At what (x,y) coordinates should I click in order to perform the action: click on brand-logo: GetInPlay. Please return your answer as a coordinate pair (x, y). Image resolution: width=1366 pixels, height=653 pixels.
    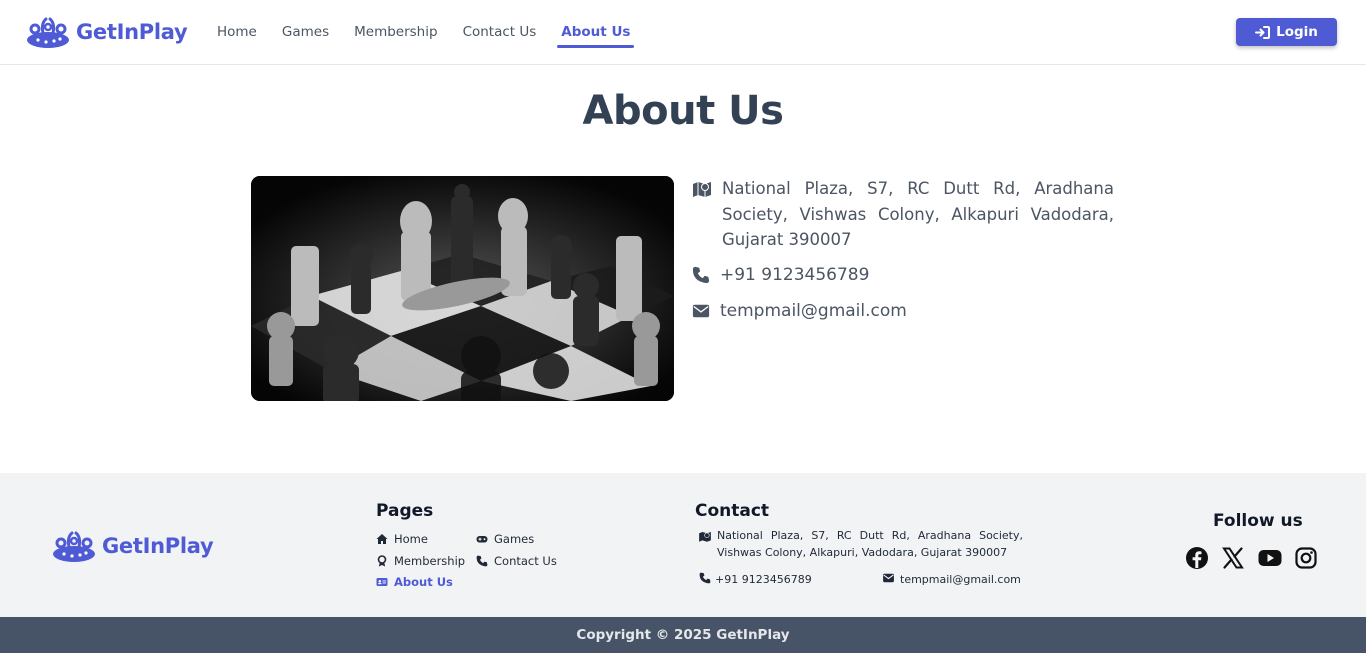
    Looking at the image, I should click on (107, 32).